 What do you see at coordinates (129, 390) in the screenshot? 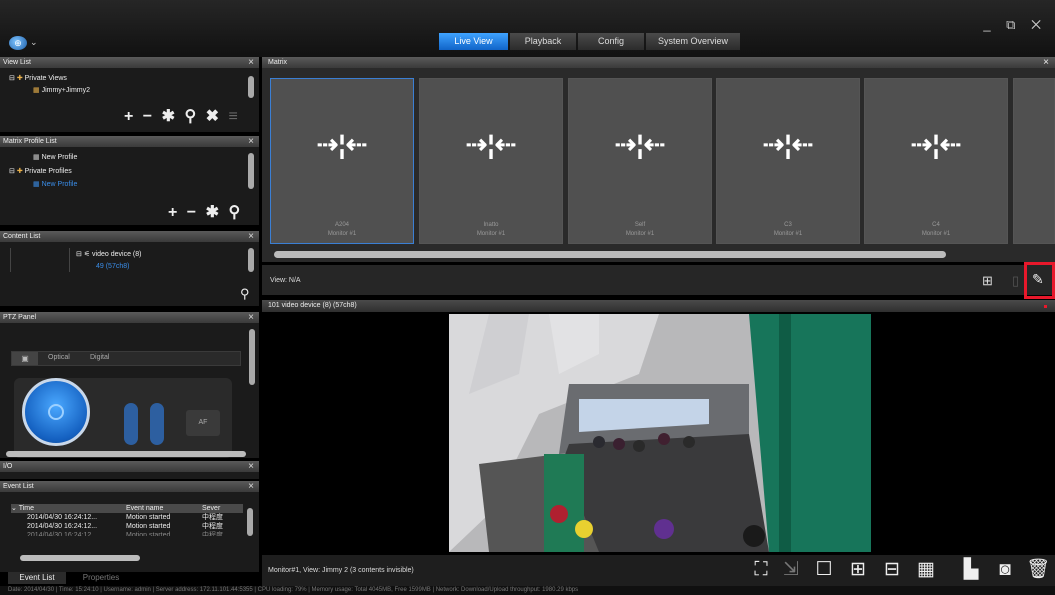
I see `ptz-panel: ▣ Optical Digital AF` at bounding box center [129, 390].